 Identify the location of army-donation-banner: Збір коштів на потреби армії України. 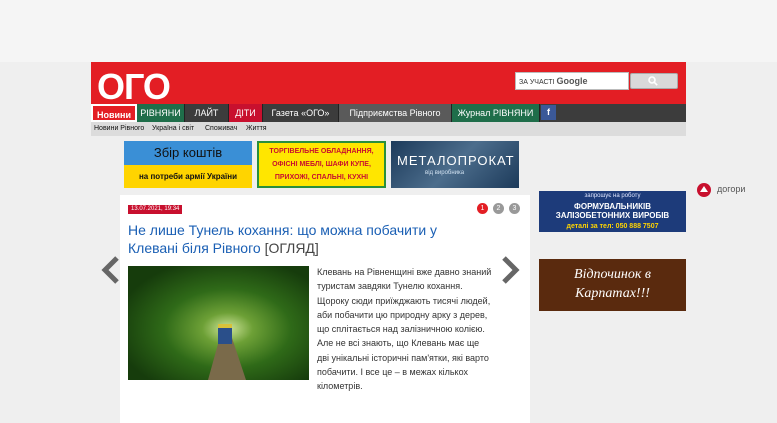
(188, 164).